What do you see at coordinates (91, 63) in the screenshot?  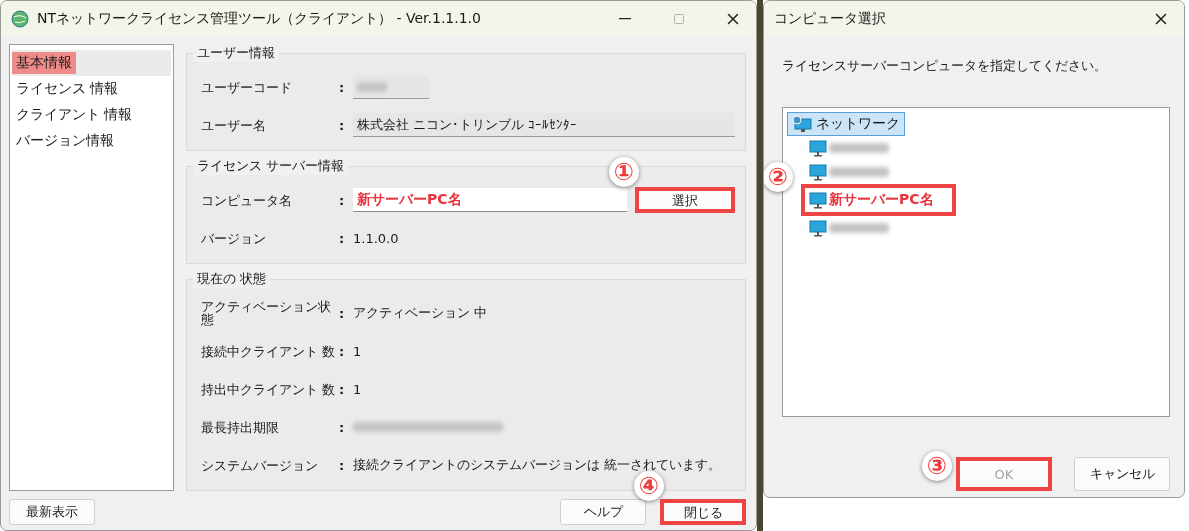 I see `sidebar-item: 基本情報` at bounding box center [91, 63].